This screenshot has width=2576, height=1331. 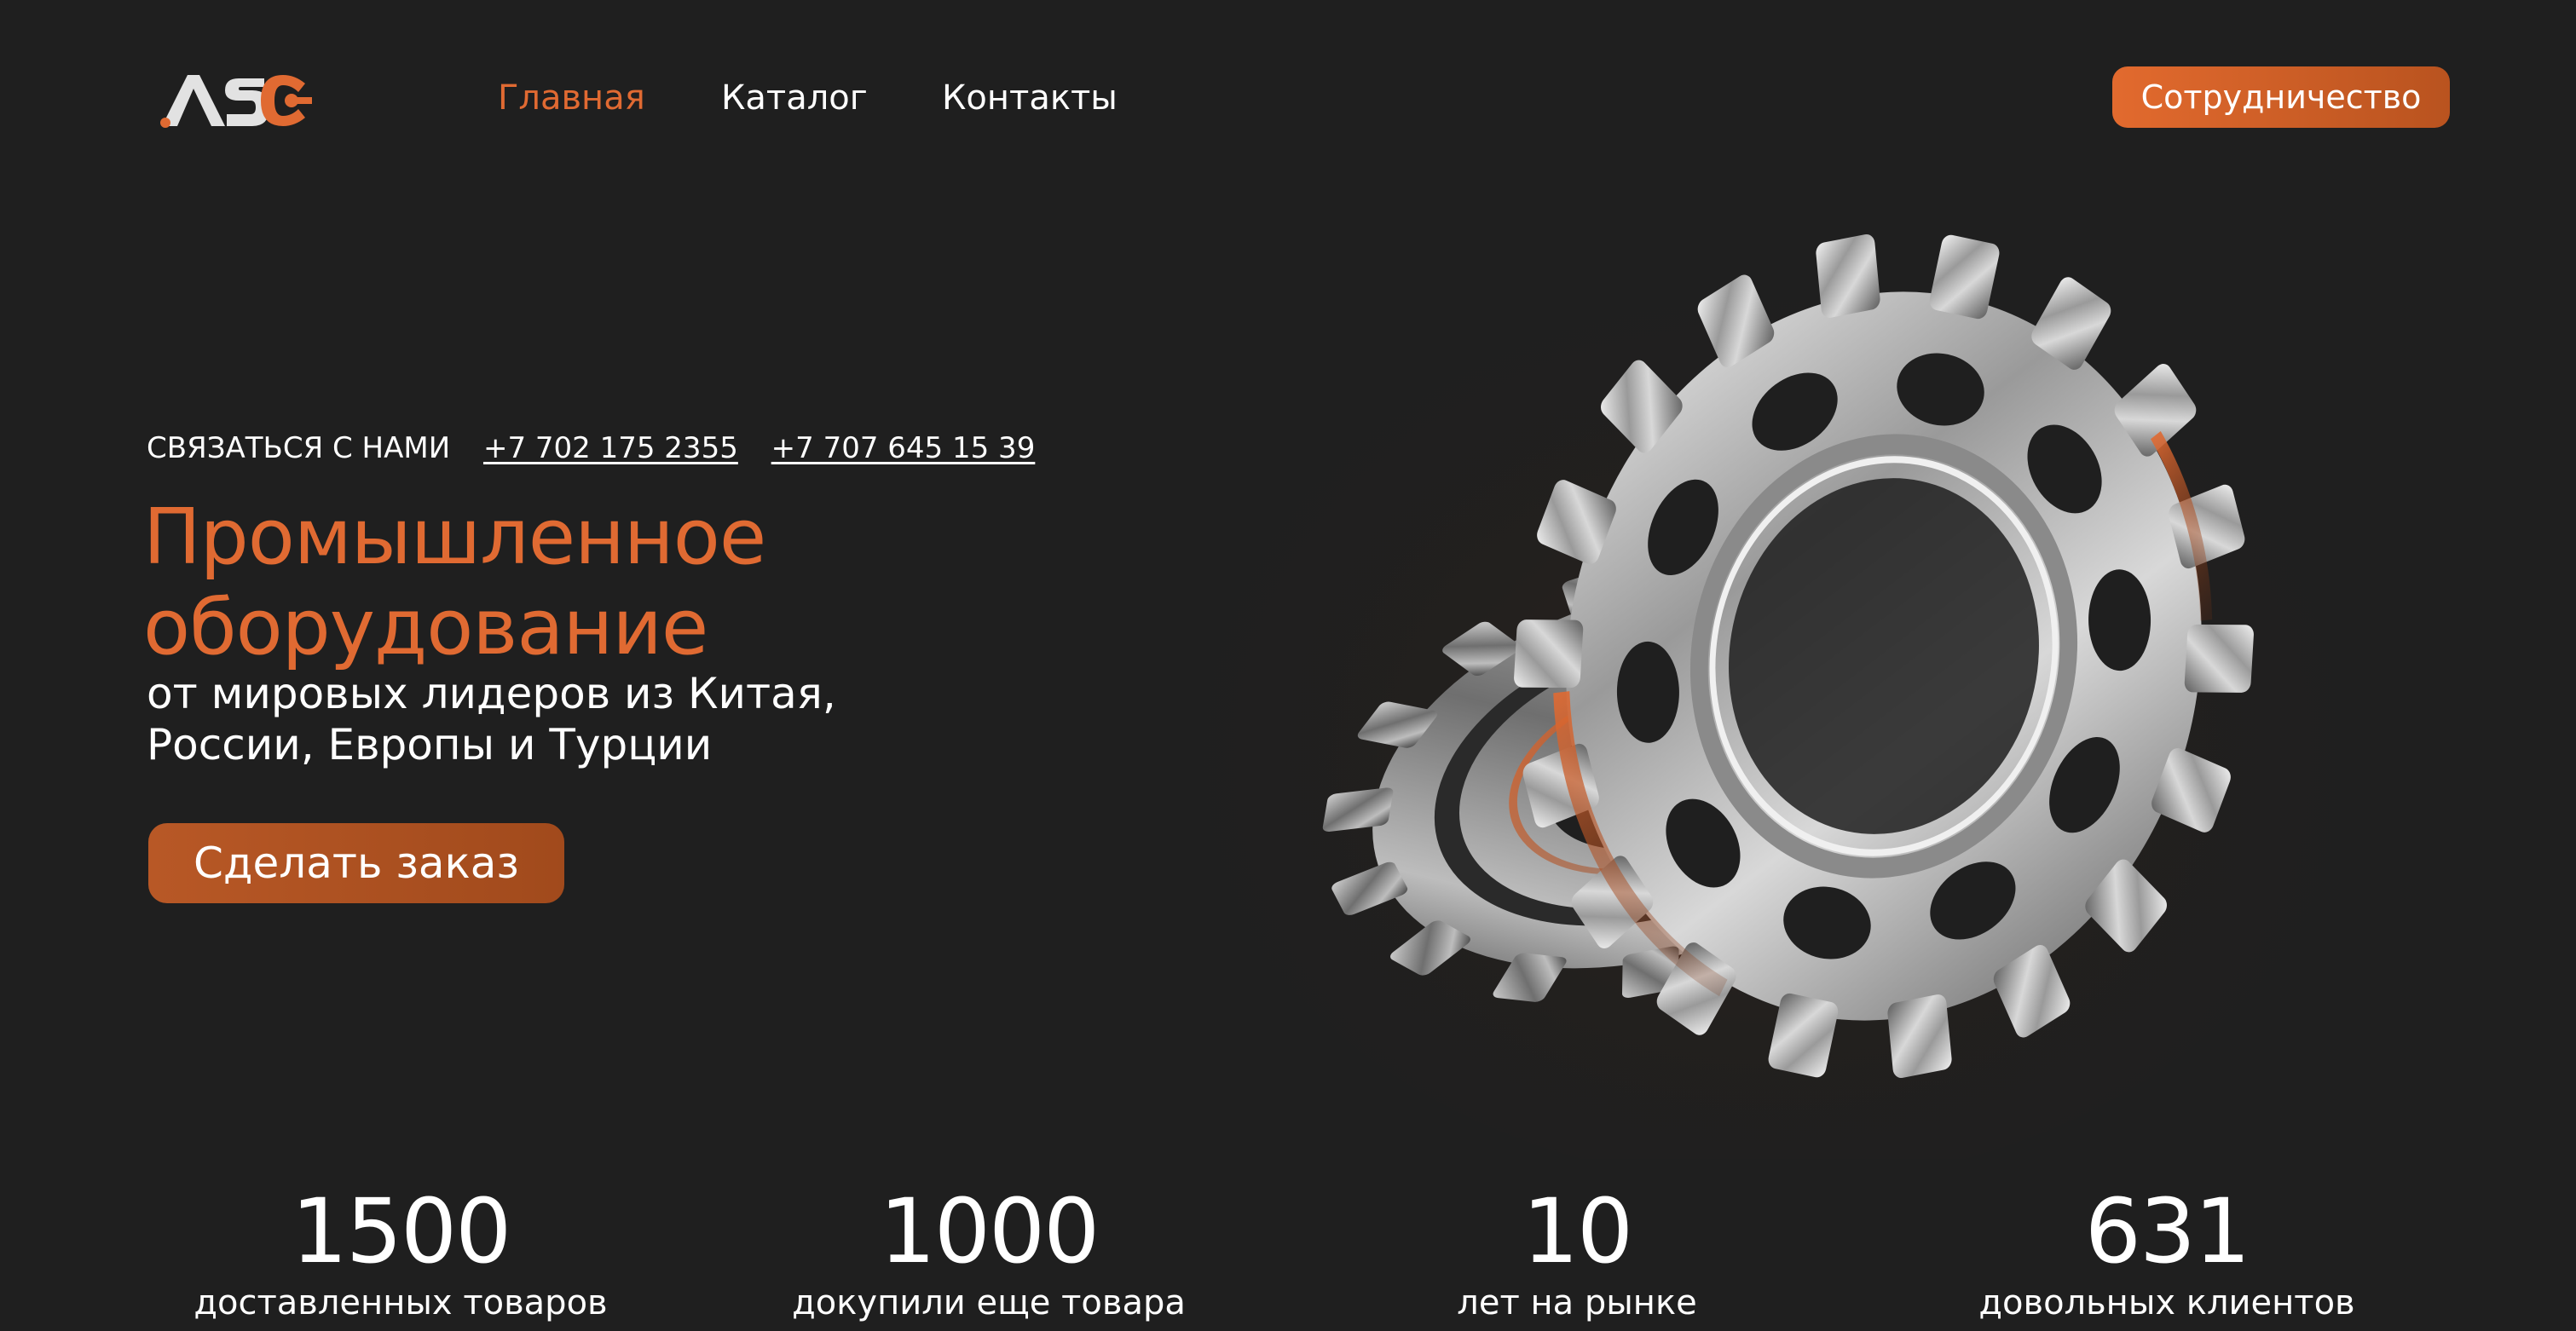 What do you see at coordinates (236, 100) in the screenshot?
I see `asc-logo` at bounding box center [236, 100].